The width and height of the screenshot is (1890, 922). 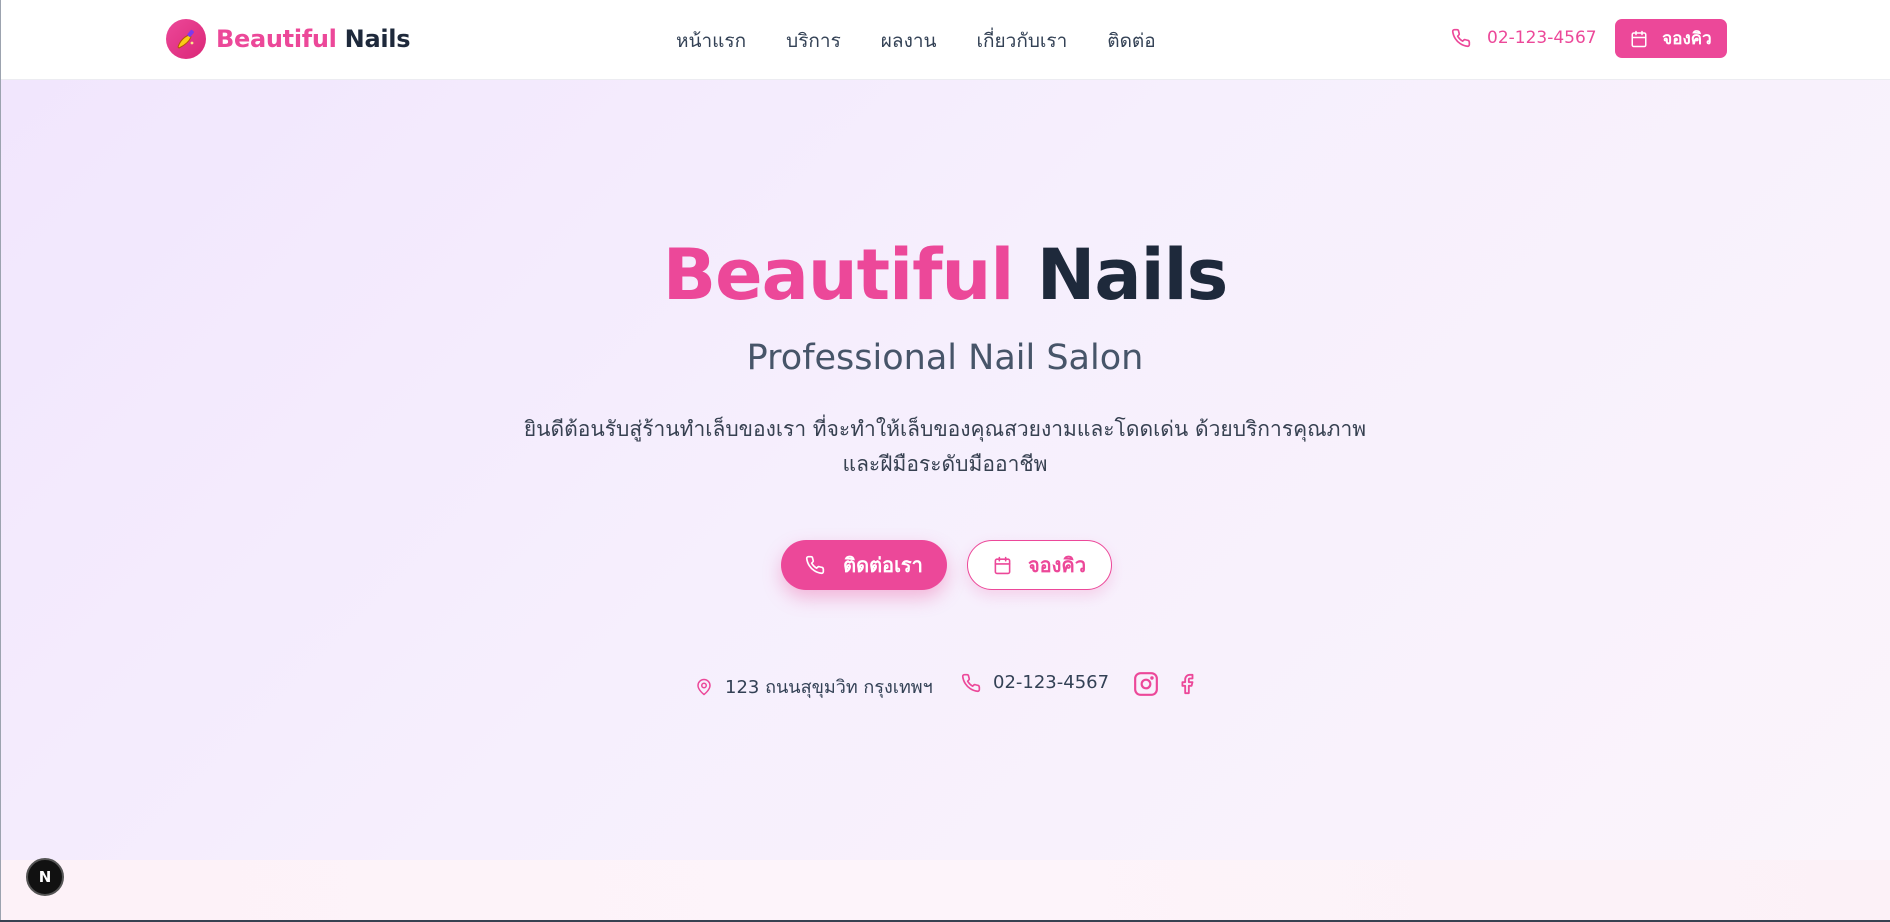 What do you see at coordinates (1187, 686) in the screenshot?
I see `facebook-icon` at bounding box center [1187, 686].